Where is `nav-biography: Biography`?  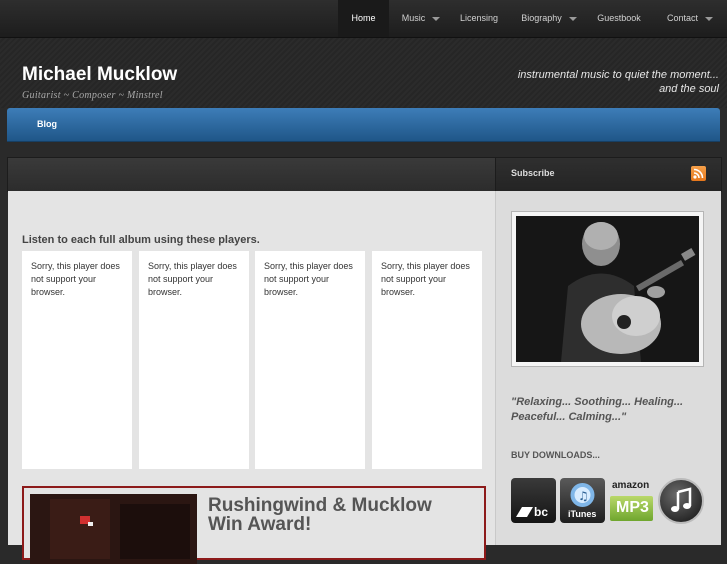
nav-biography: Biography is located at coordinates (549, 18).